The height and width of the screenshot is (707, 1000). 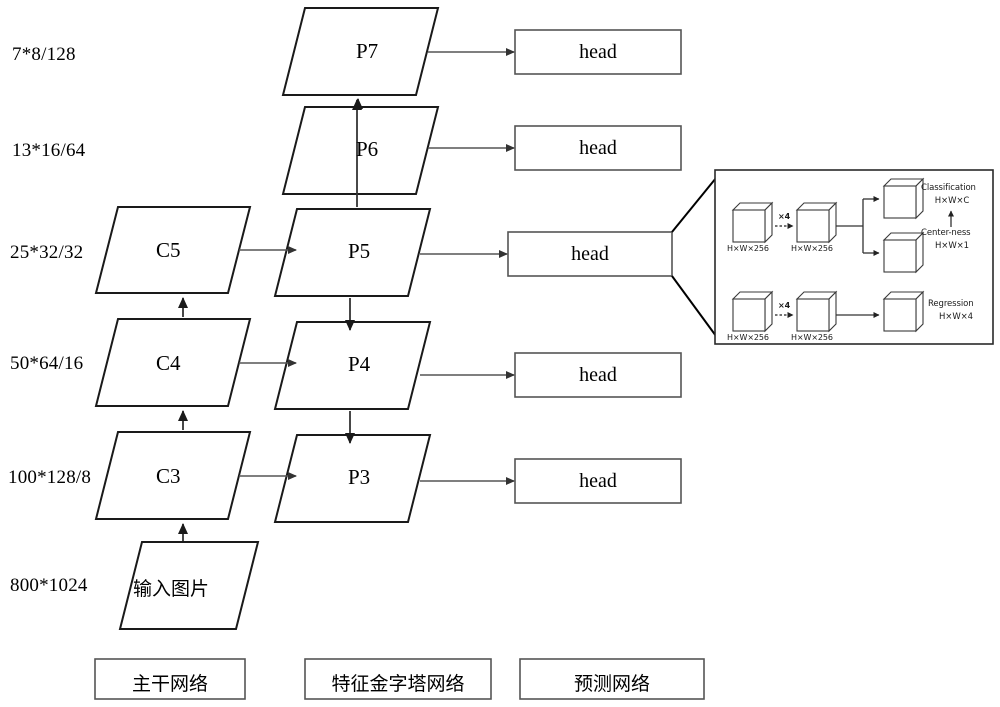 I want to click on multiplier-label-regression: ×4, so click(x=784, y=305).